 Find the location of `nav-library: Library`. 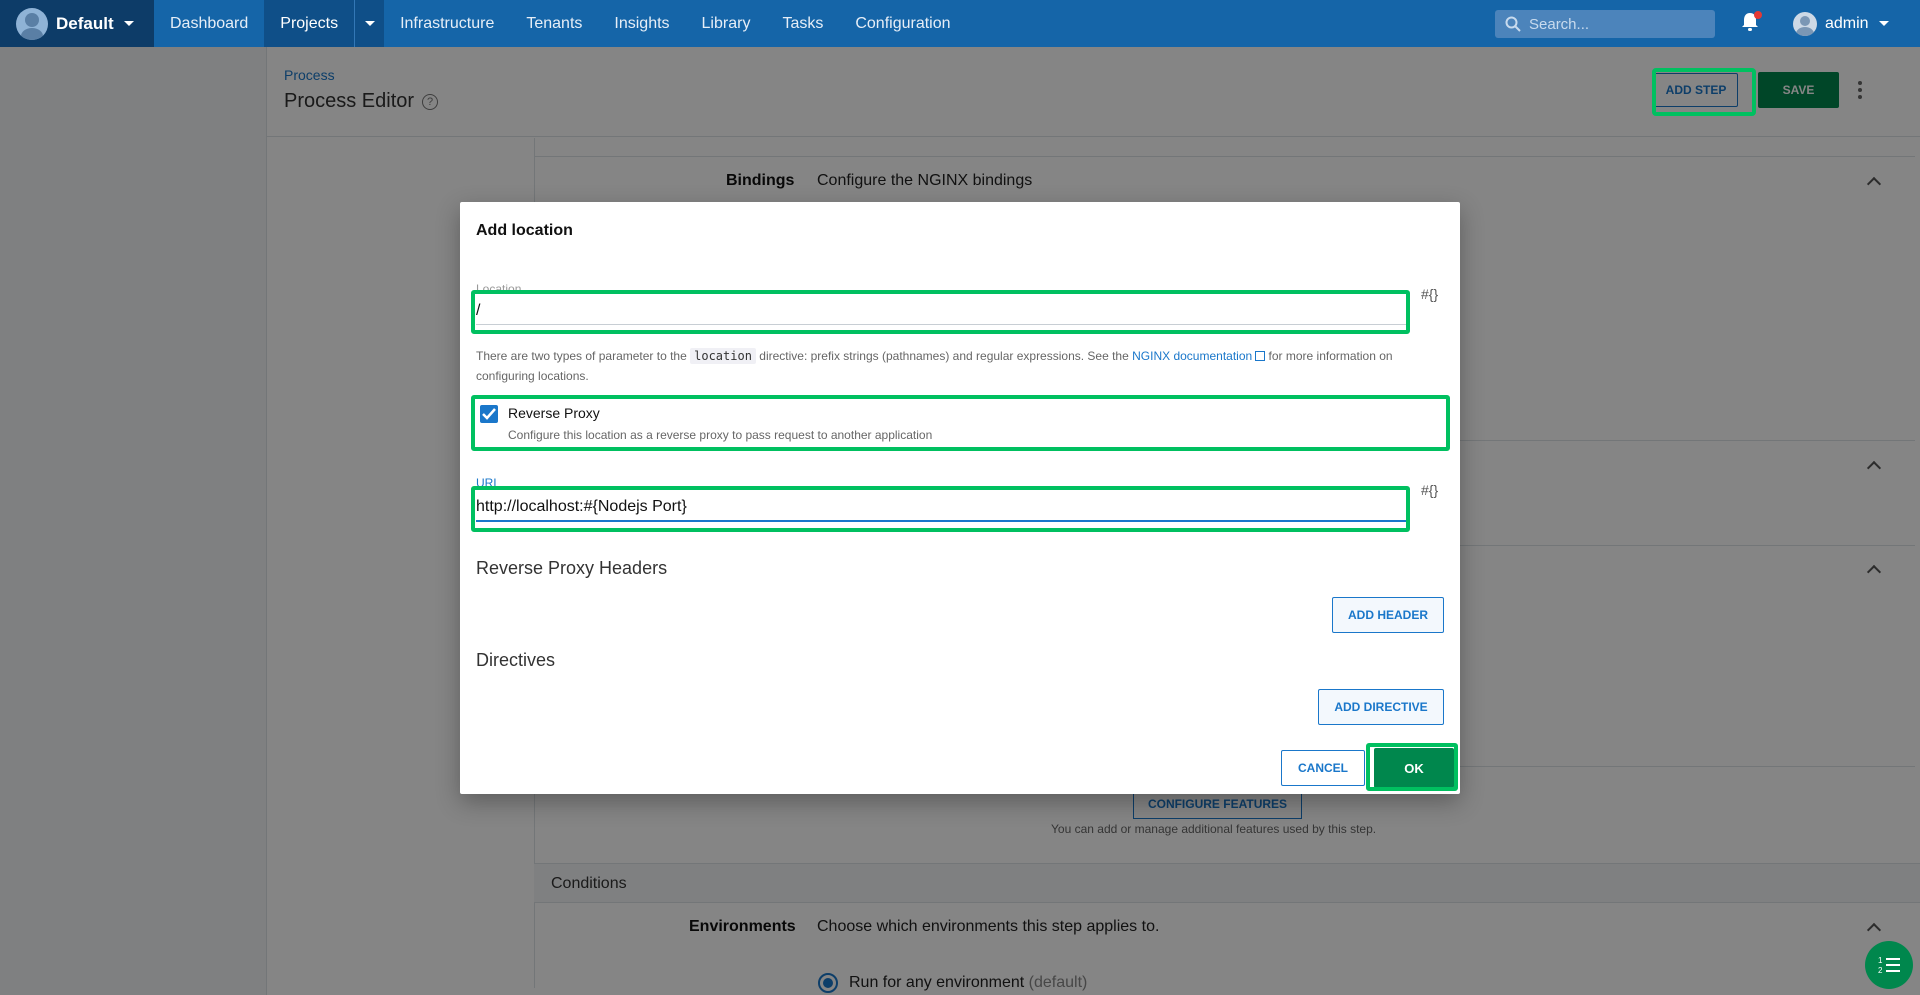

nav-library: Library is located at coordinates (726, 23).